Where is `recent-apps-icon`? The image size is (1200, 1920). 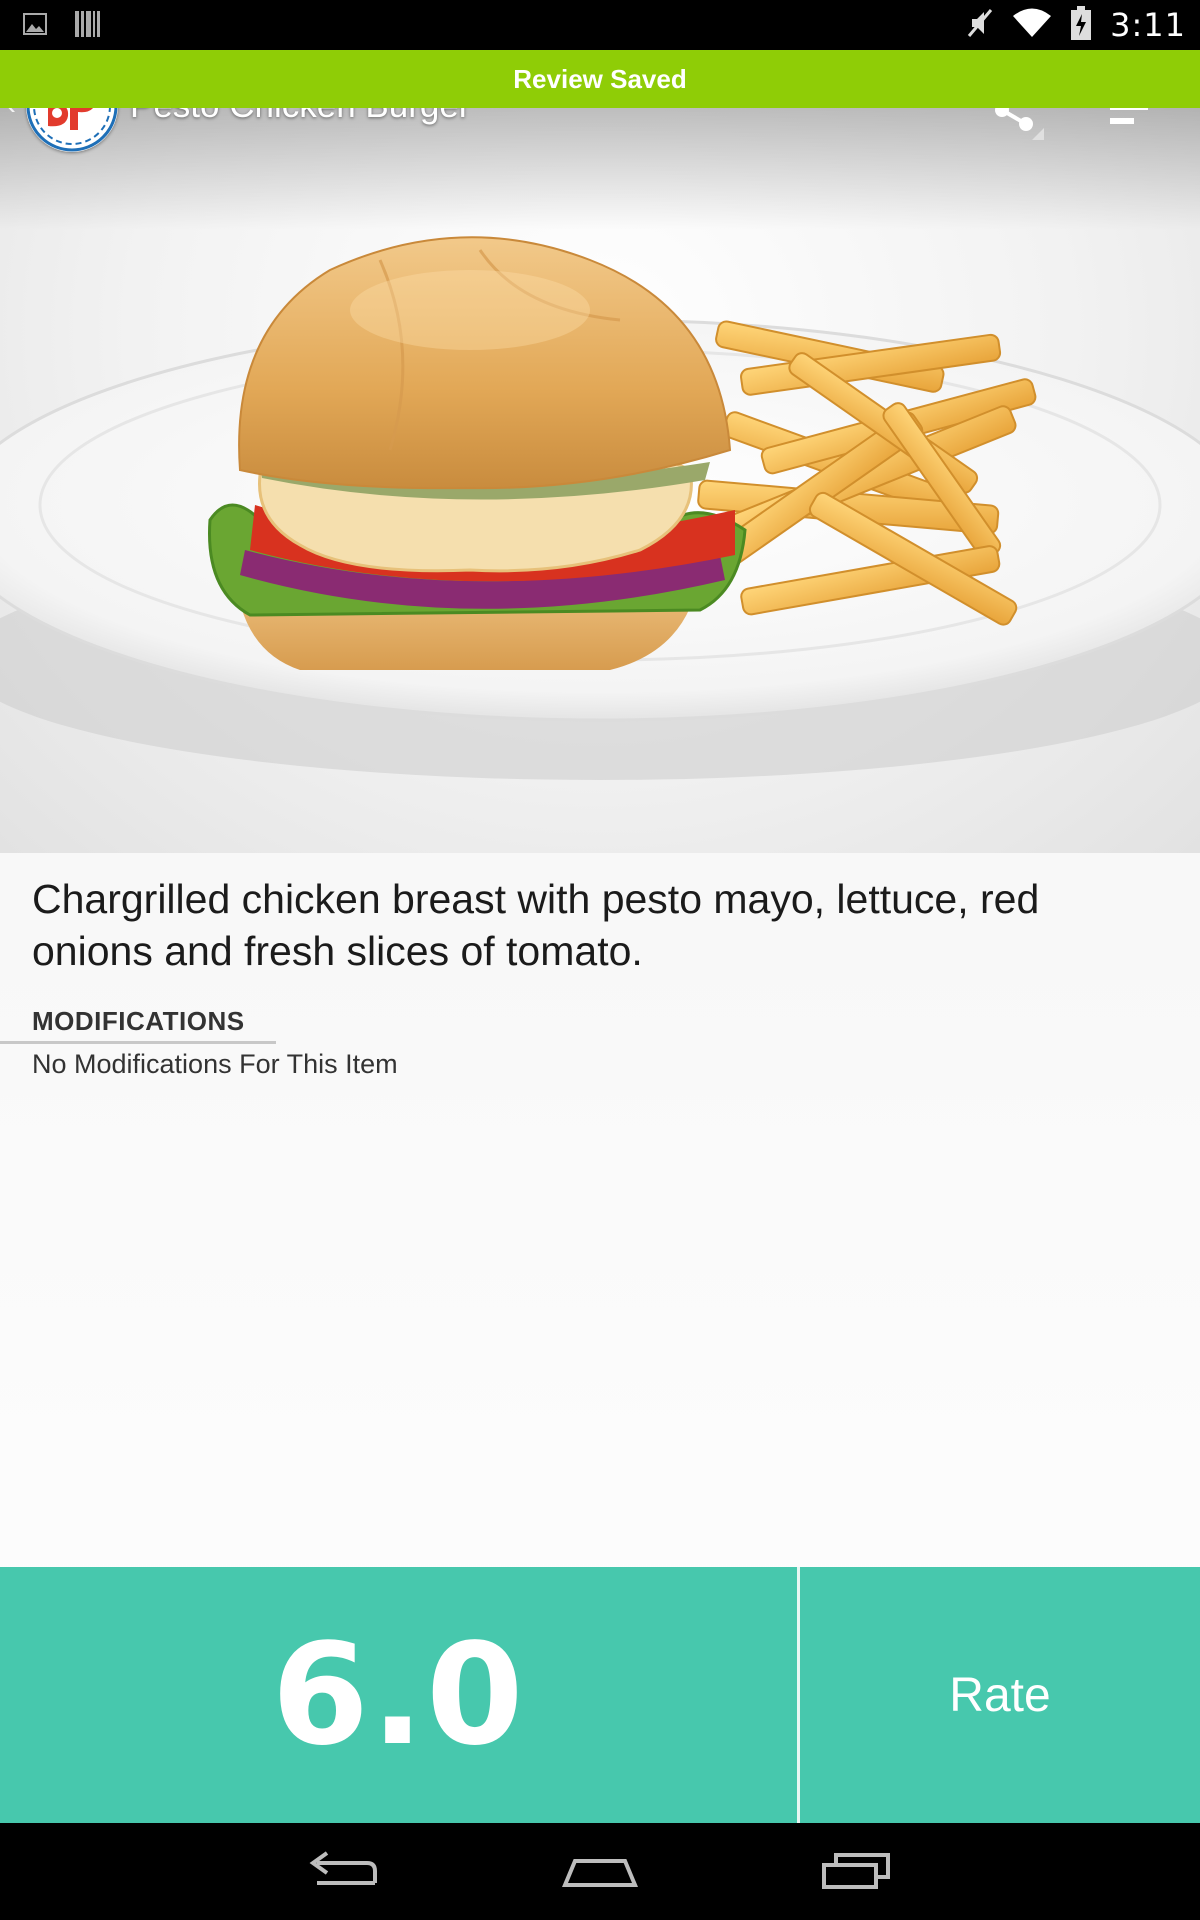 recent-apps-icon is located at coordinates (857, 1871).